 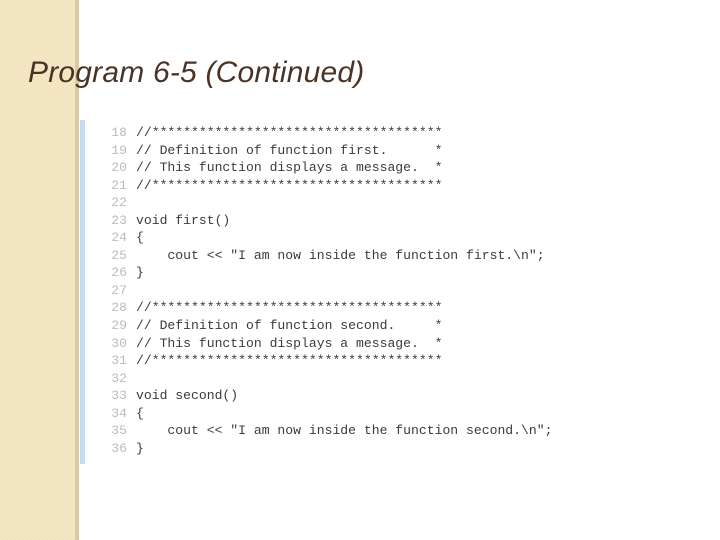 What do you see at coordinates (324, 273) in the screenshot?
I see `code-line: 26}` at bounding box center [324, 273].